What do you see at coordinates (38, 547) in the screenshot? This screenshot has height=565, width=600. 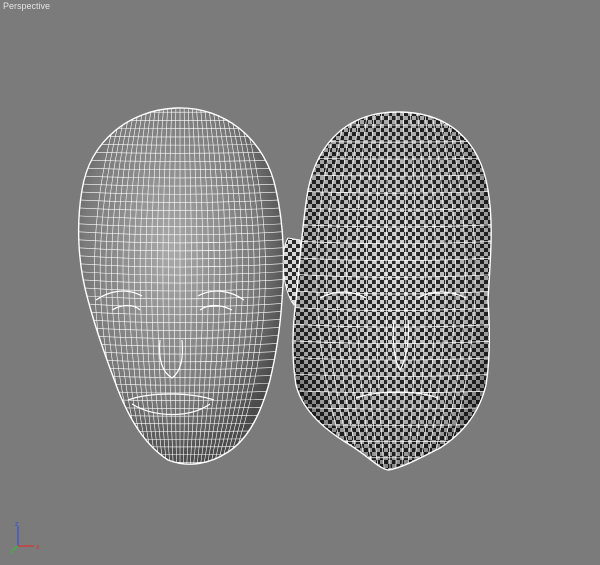 I see `axis-x-label: x` at bounding box center [38, 547].